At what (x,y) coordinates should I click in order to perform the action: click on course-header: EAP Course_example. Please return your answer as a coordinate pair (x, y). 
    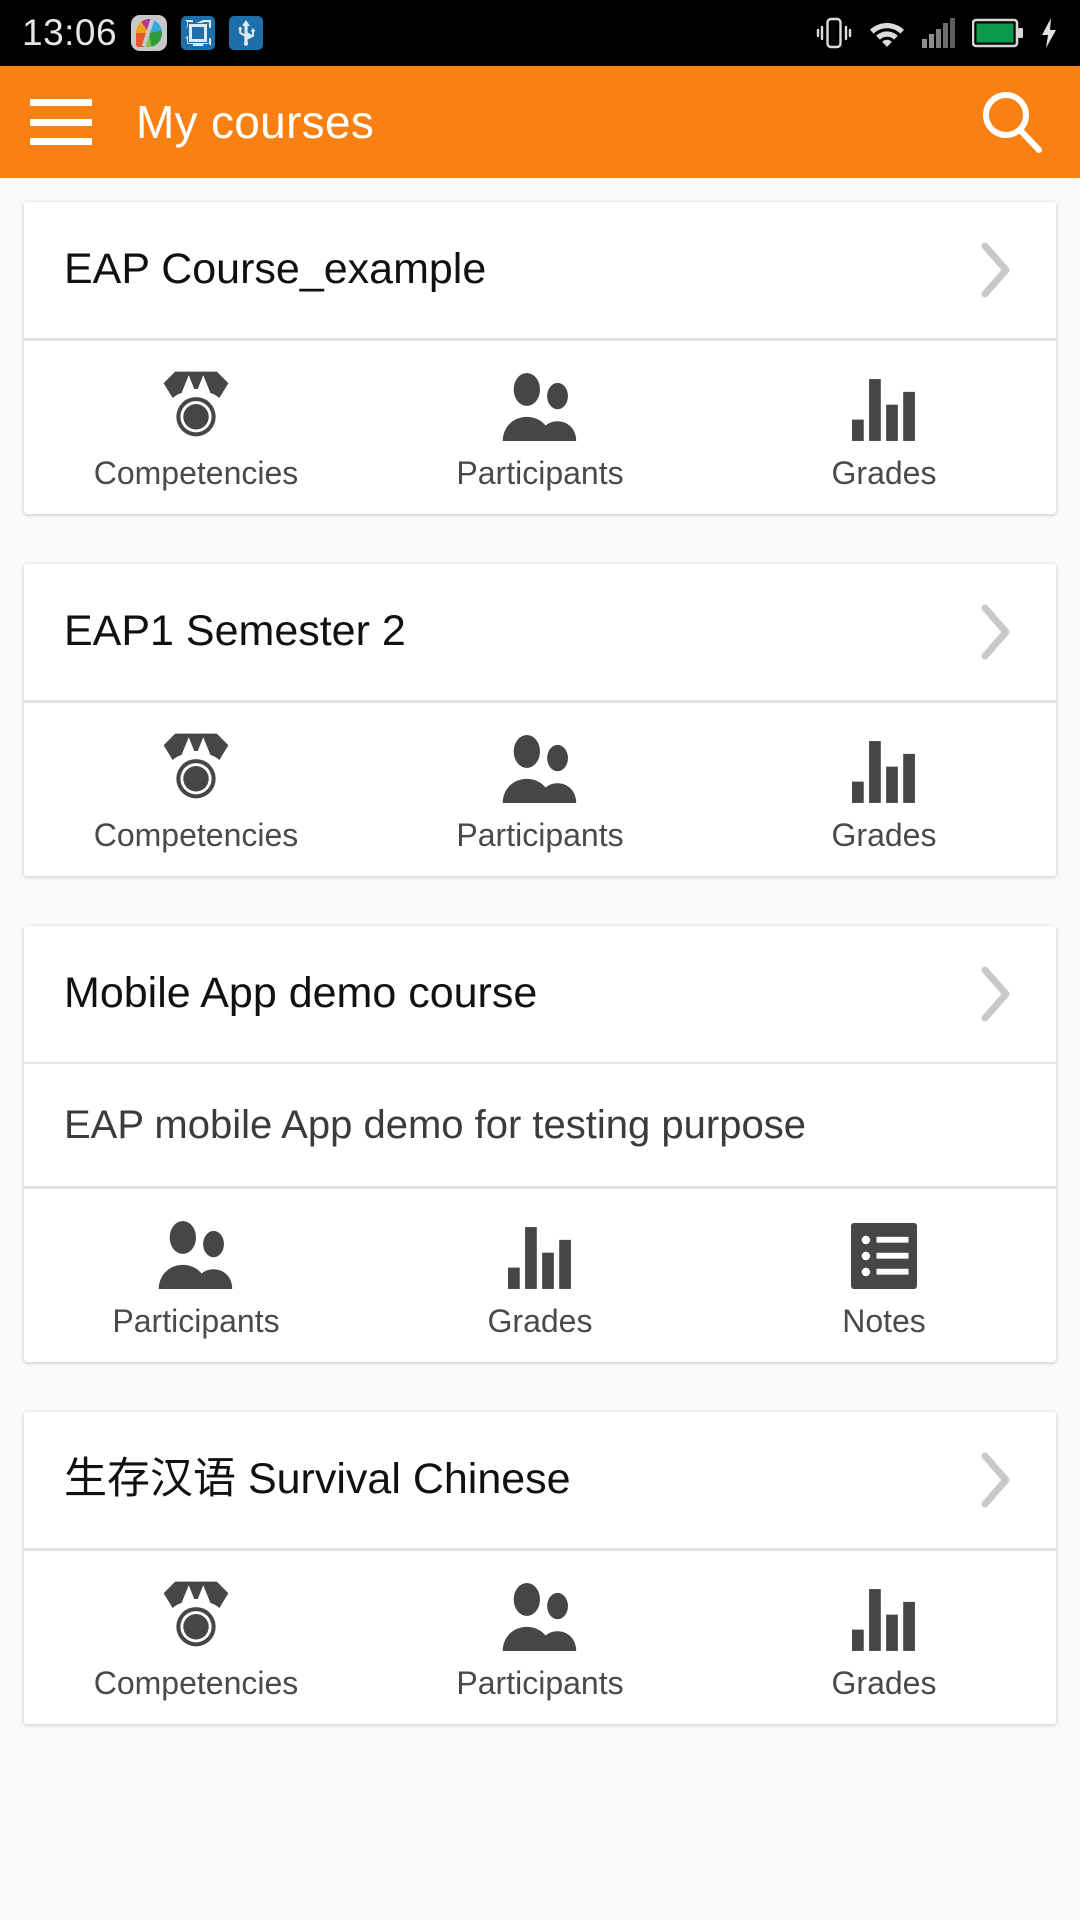
    Looking at the image, I should click on (540, 270).